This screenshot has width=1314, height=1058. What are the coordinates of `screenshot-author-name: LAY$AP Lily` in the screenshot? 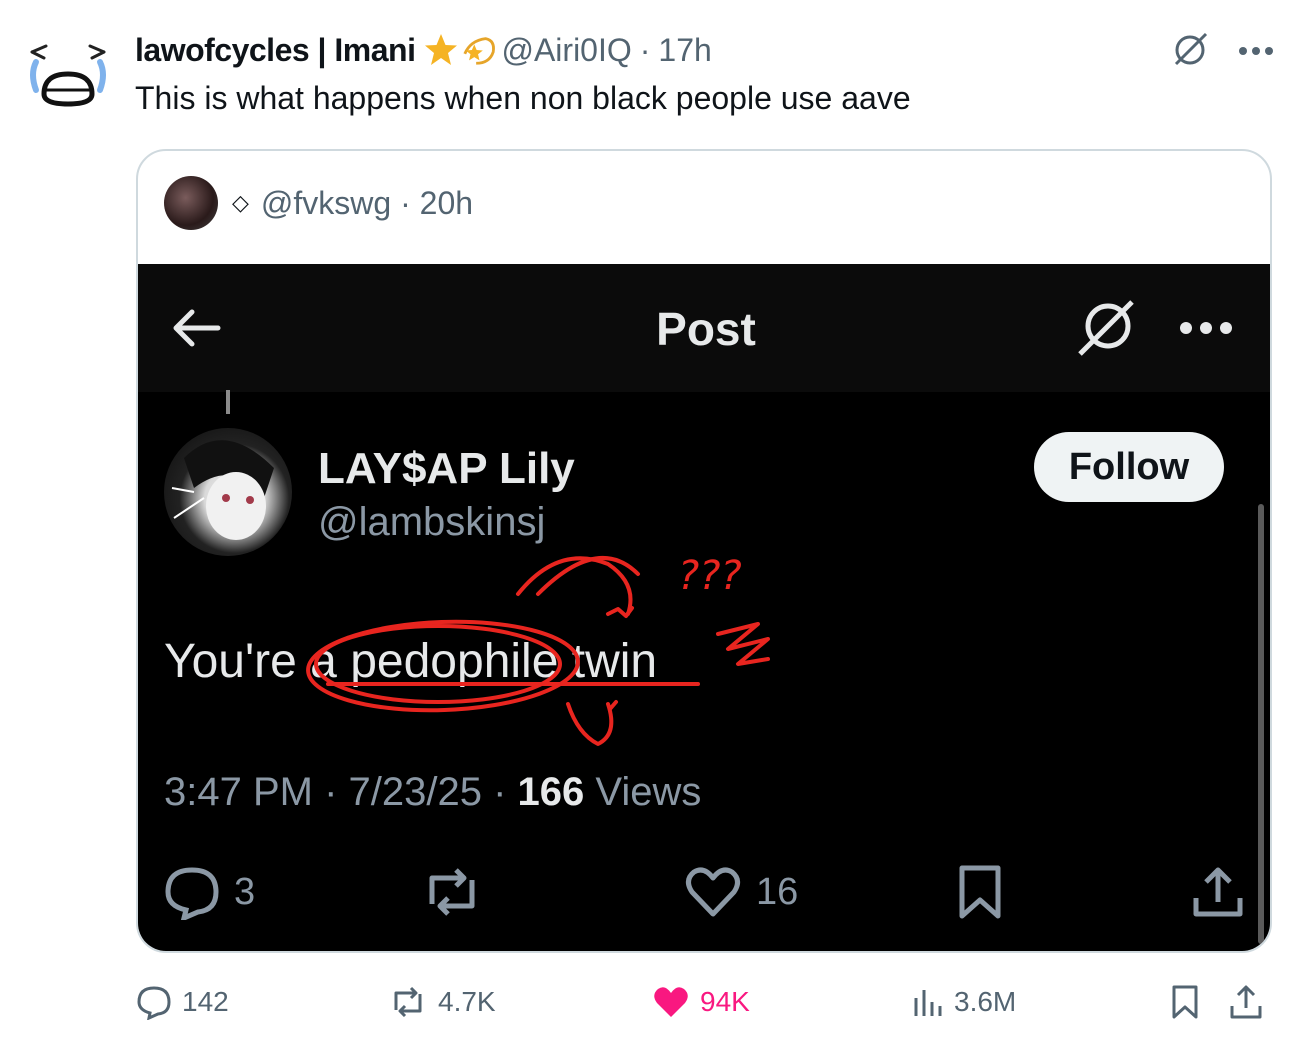 It's located at (446, 468).